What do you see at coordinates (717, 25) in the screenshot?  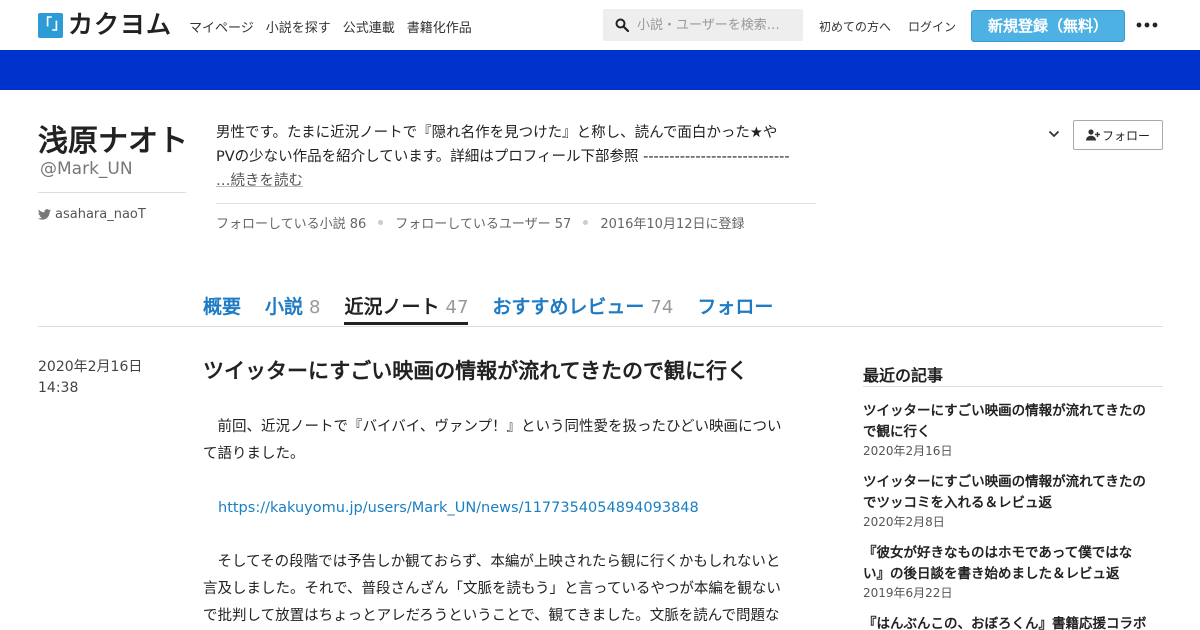 I see `search-input` at bounding box center [717, 25].